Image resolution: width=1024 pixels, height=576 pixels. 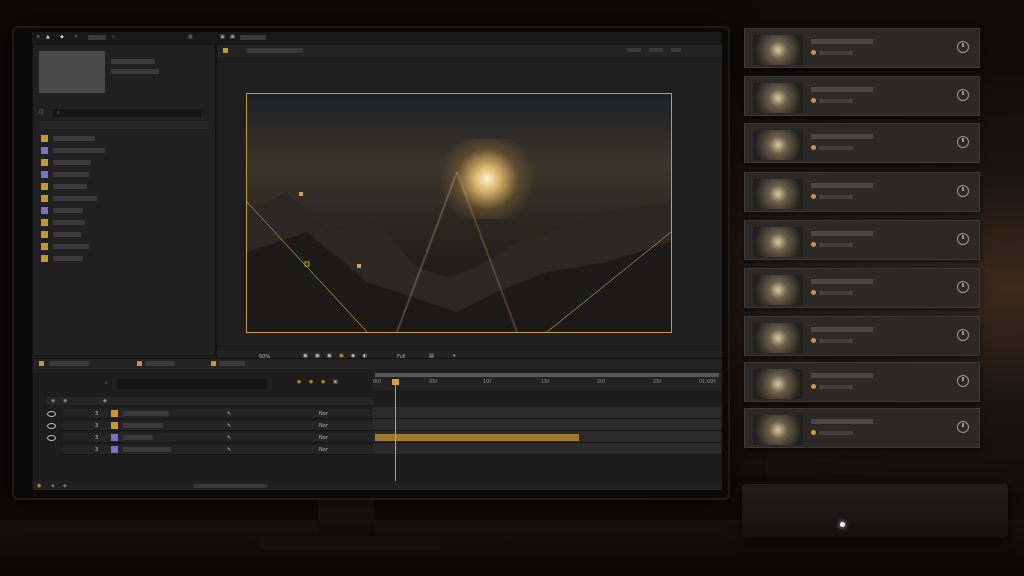 I want to click on comp-tab-icon: ▣, so click(x=222, y=37).